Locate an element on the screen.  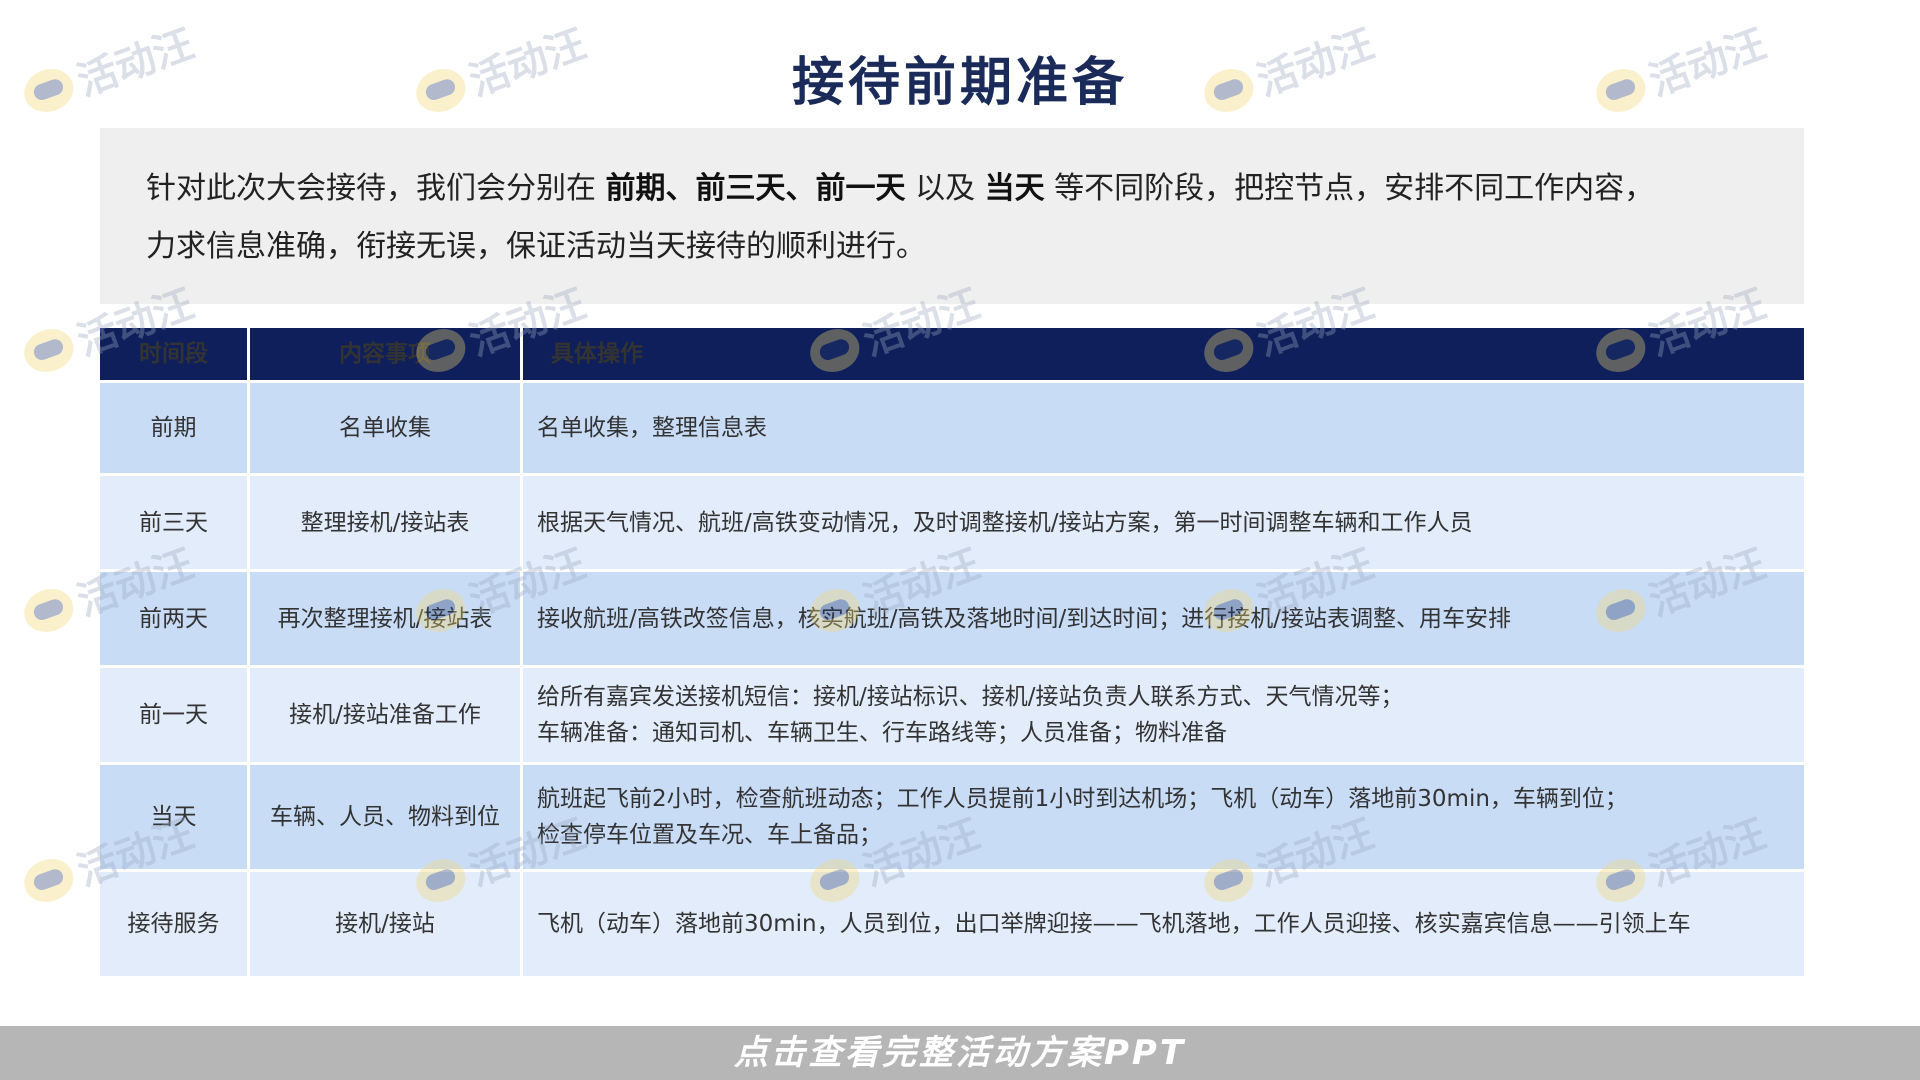
cell-period: 前期 is located at coordinates (175, 428).